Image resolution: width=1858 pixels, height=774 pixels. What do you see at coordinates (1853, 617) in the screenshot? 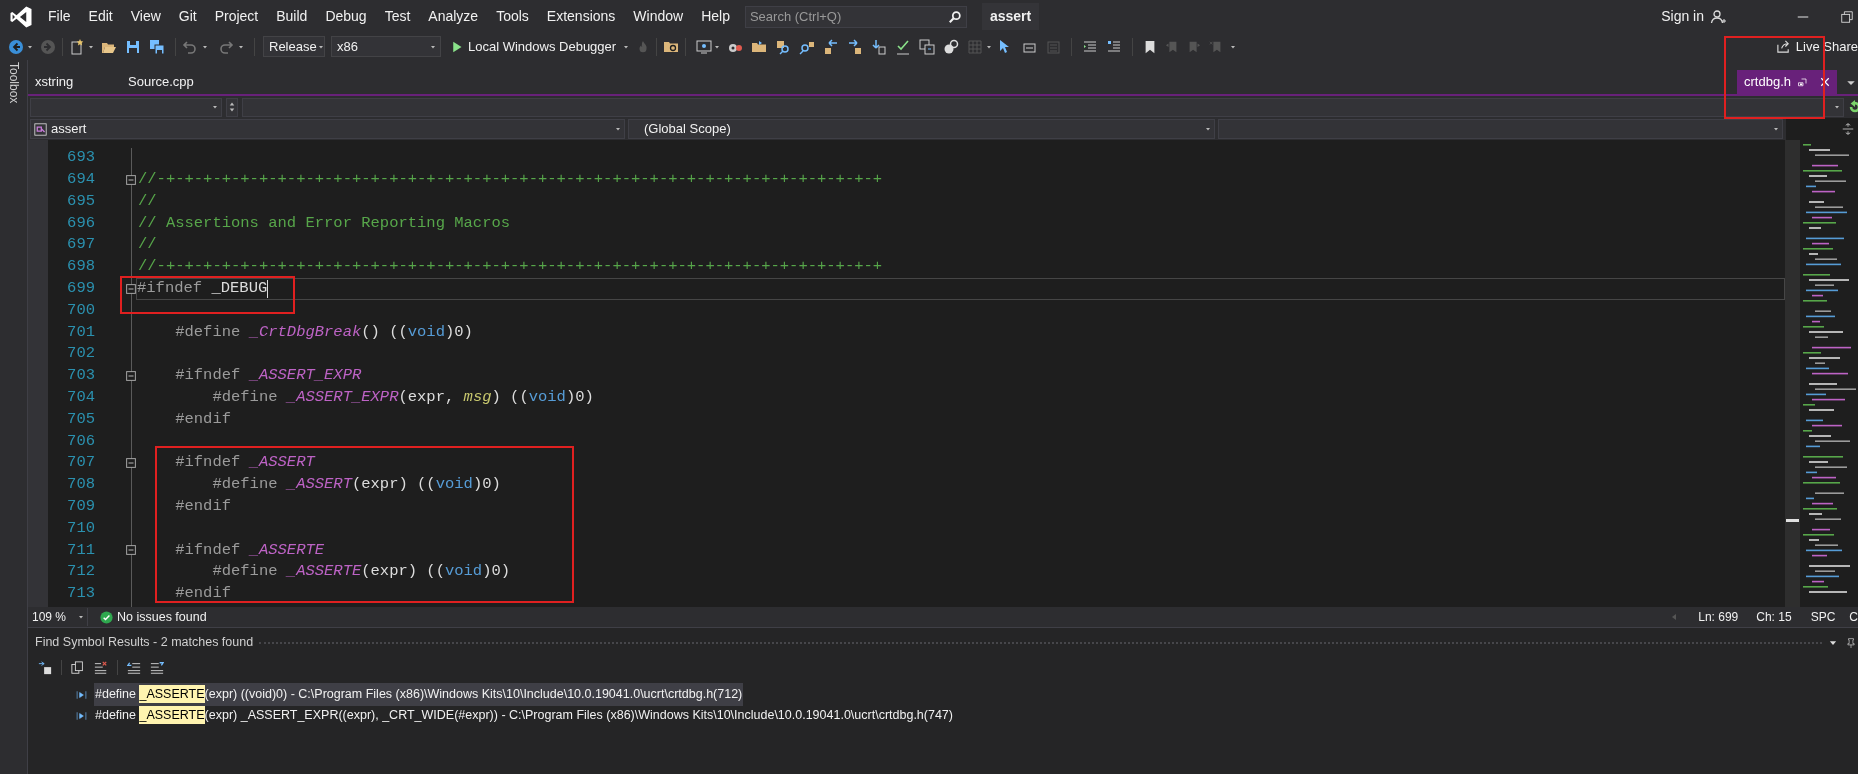
I see `line-ending-indicator: C` at bounding box center [1853, 617].